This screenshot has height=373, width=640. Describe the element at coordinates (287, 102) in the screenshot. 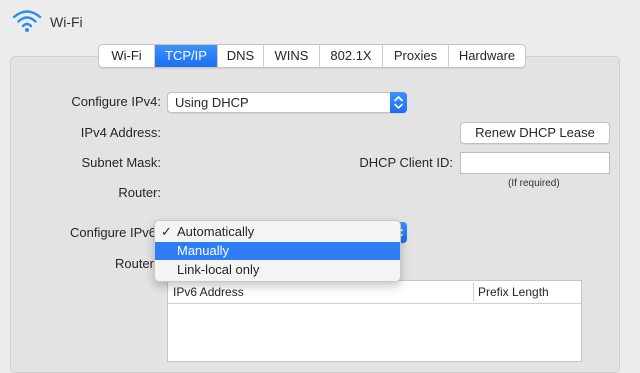

I see `configure-ipv4-select: Using DHCP` at that location.